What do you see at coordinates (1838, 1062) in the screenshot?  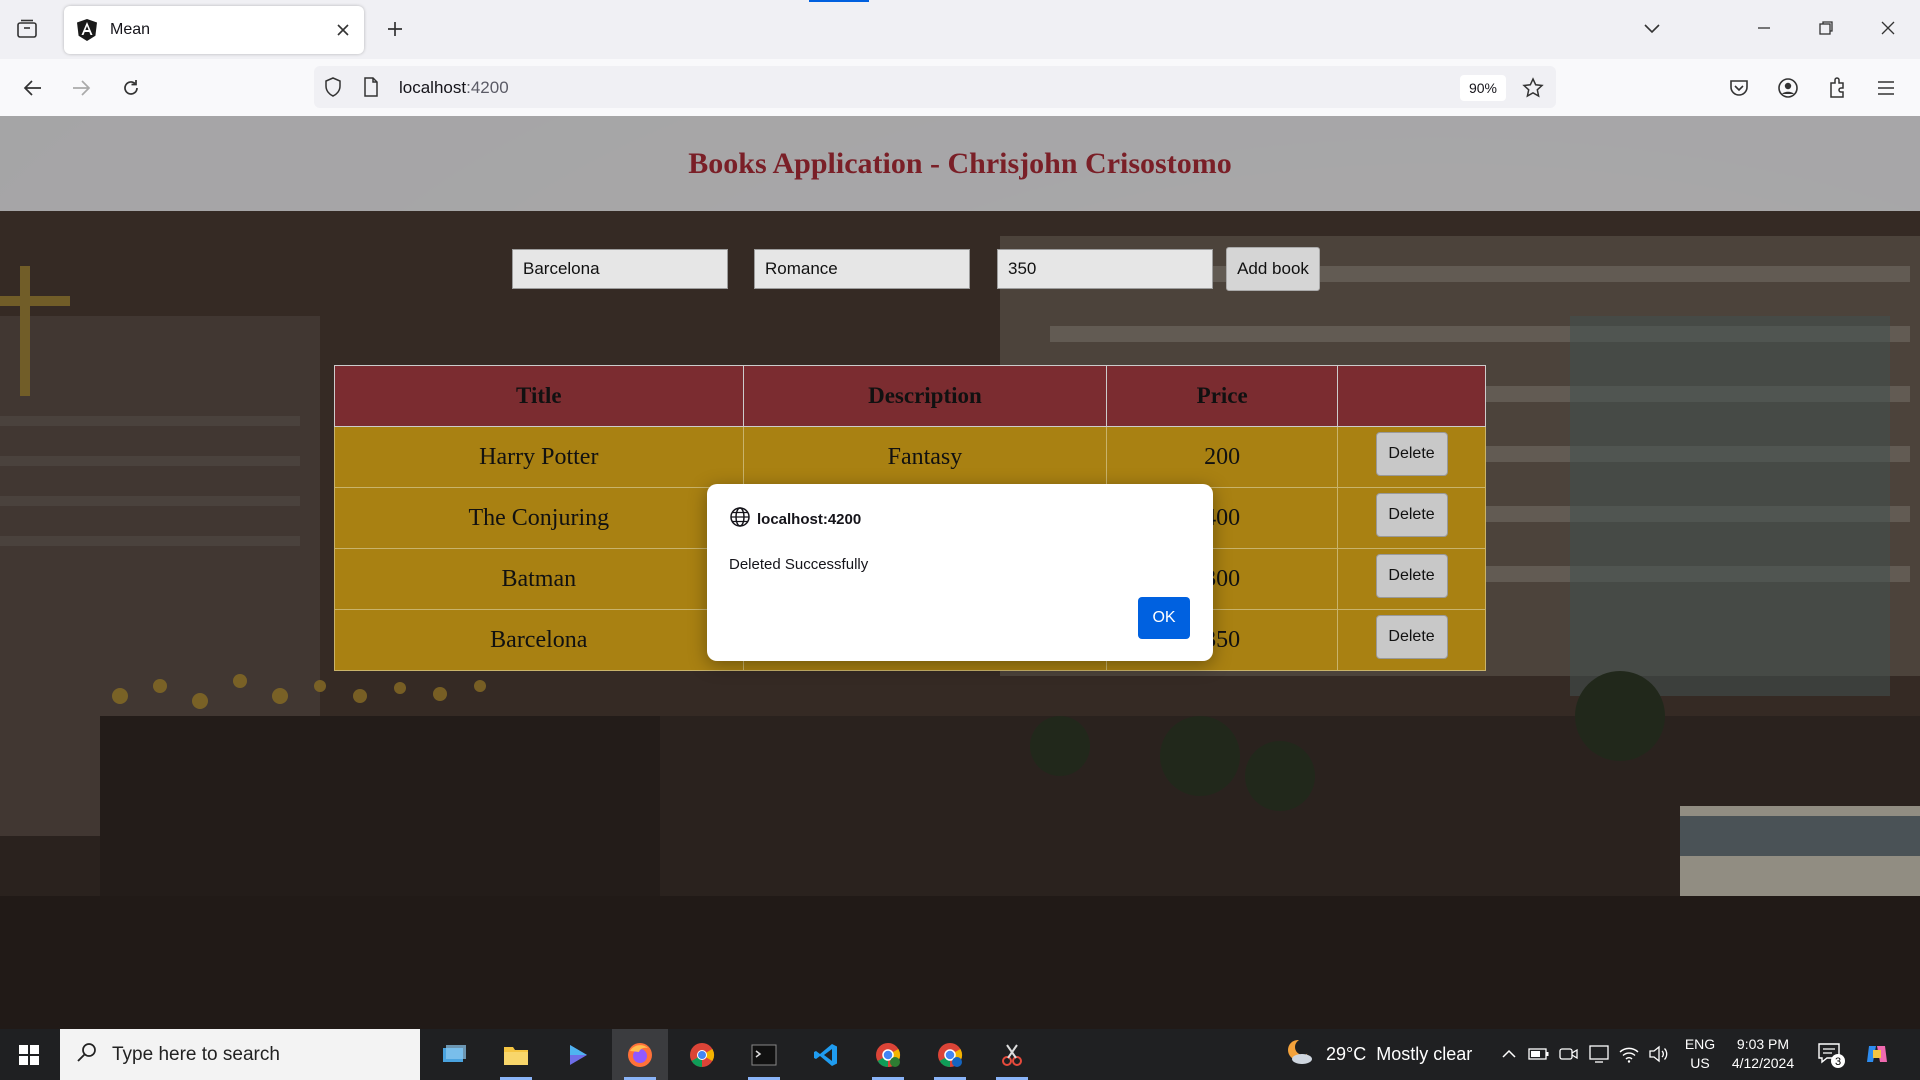 I see `notification-count: 3` at bounding box center [1838, 1062].